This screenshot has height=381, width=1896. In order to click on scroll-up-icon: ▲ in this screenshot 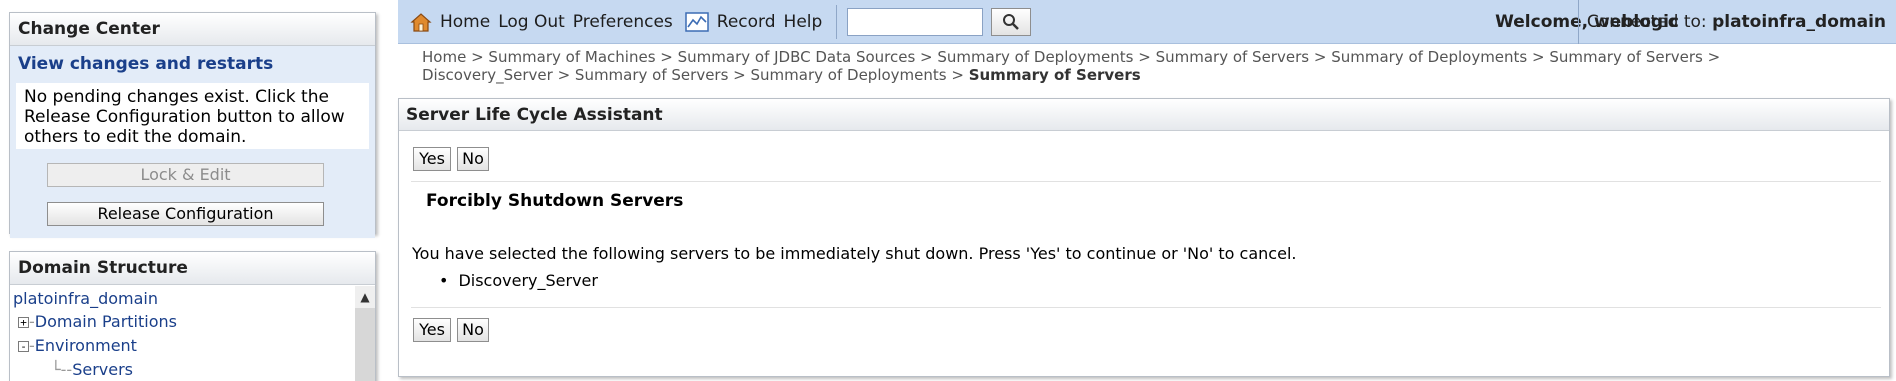, I will do `click(365, 297)`.